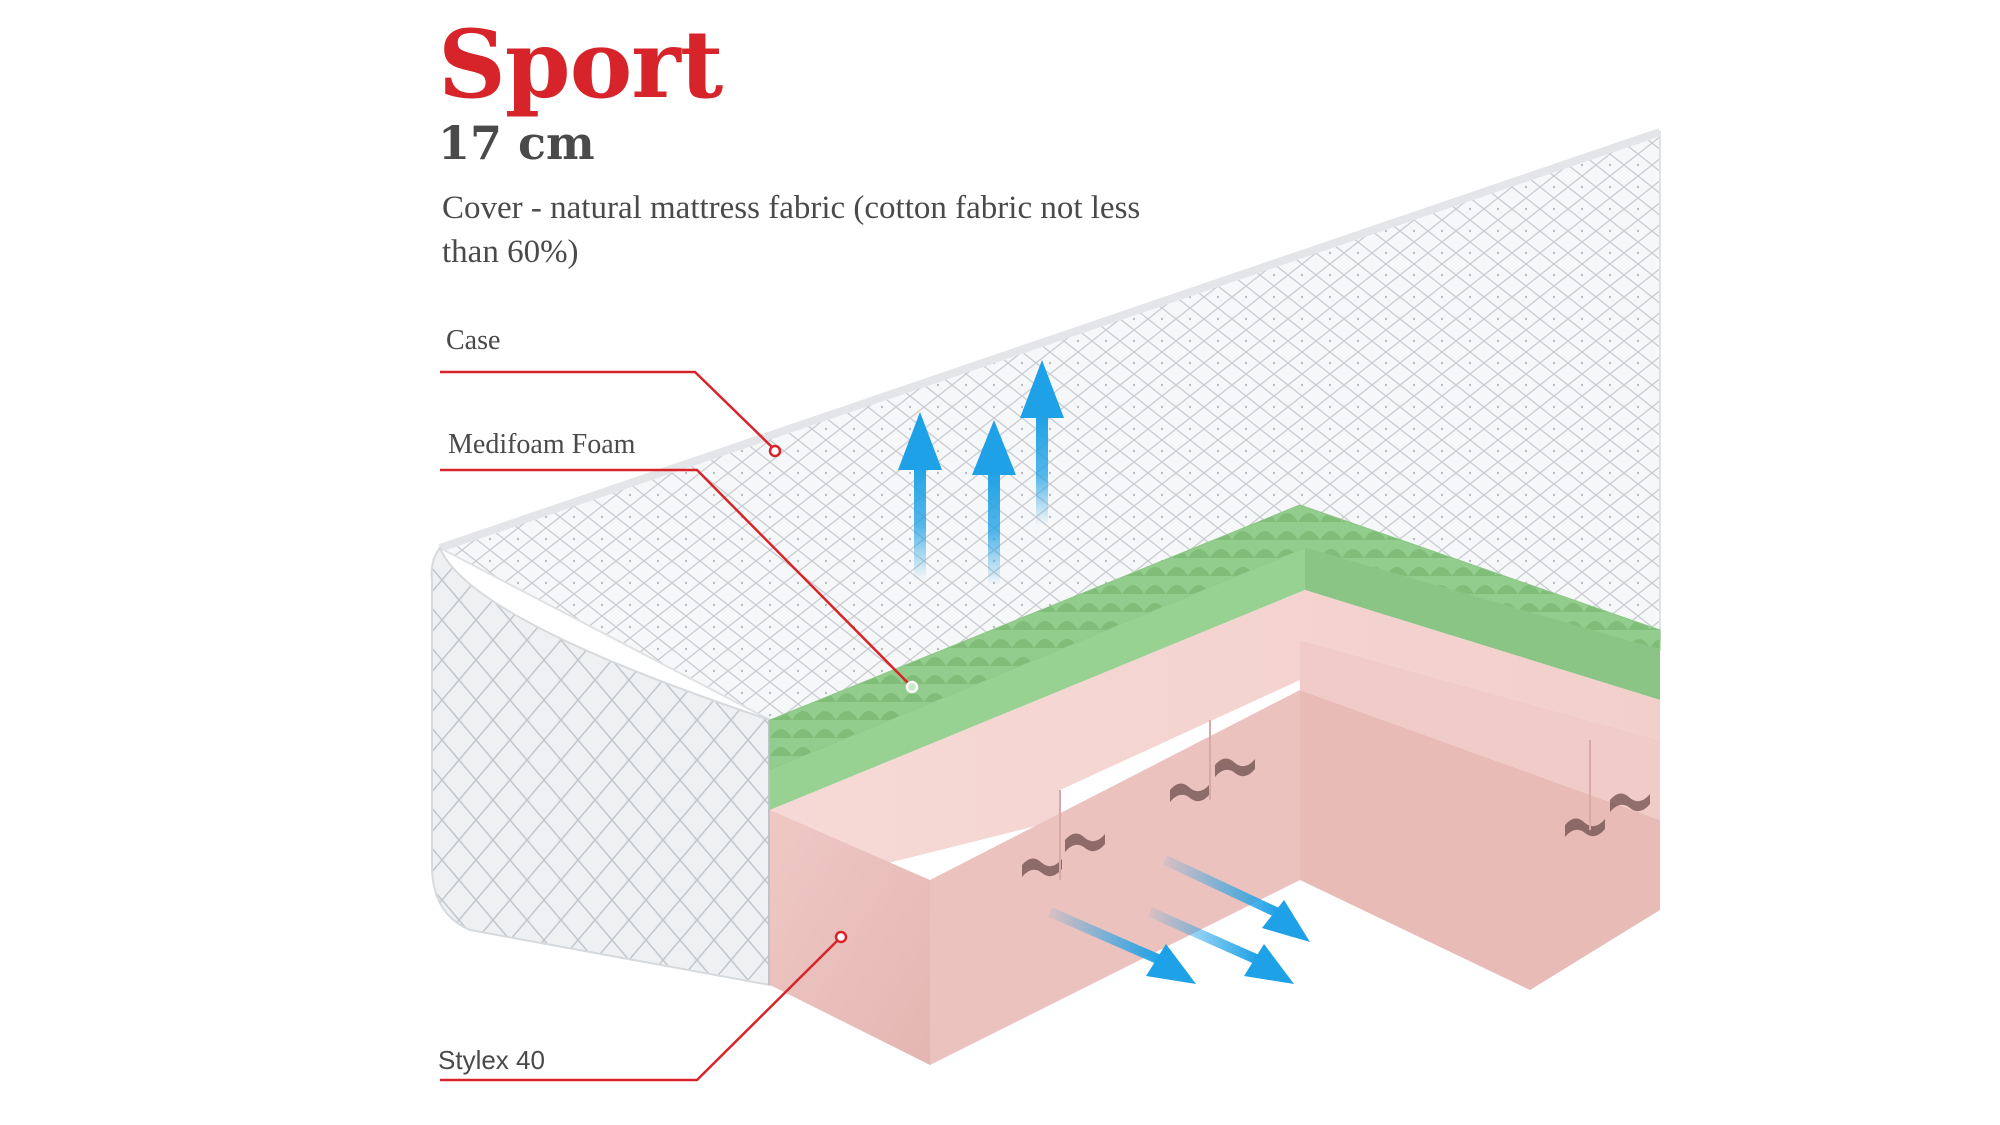 The image size is (2000, 1125). I want to click on leader-dot-case, so click(775, 451).